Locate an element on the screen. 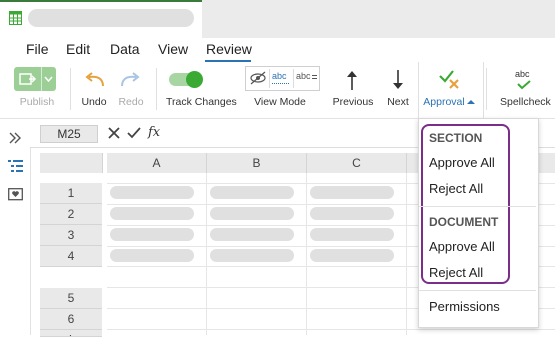 Image resolution: width=555 pixels, height=337 pixels. row-header-1: 1 is located at coordinates (71, 193).